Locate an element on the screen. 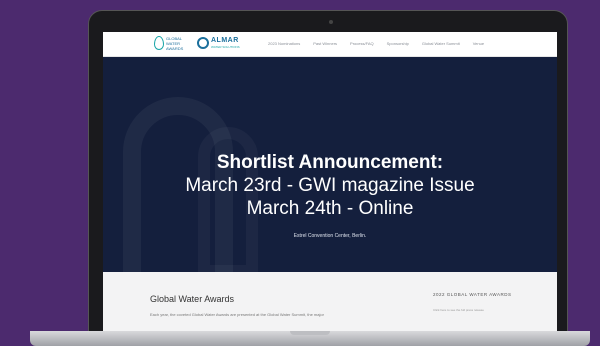 This screenshot has height=346, width=600. logo-almar-text: ALMAR is located at coordinates (225, 40).